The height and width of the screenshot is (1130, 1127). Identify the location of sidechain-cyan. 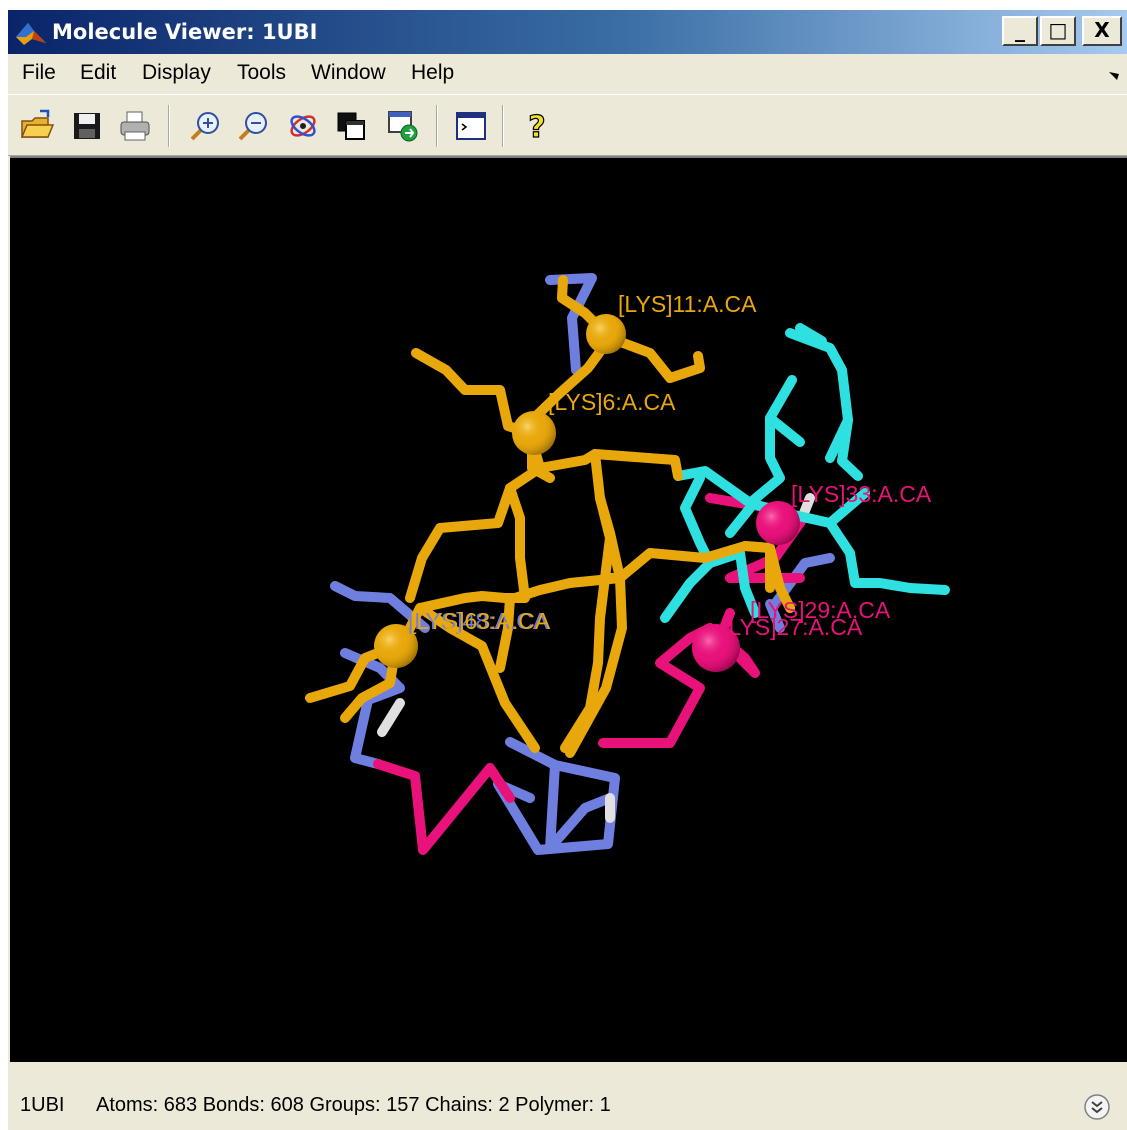
(805, 473).